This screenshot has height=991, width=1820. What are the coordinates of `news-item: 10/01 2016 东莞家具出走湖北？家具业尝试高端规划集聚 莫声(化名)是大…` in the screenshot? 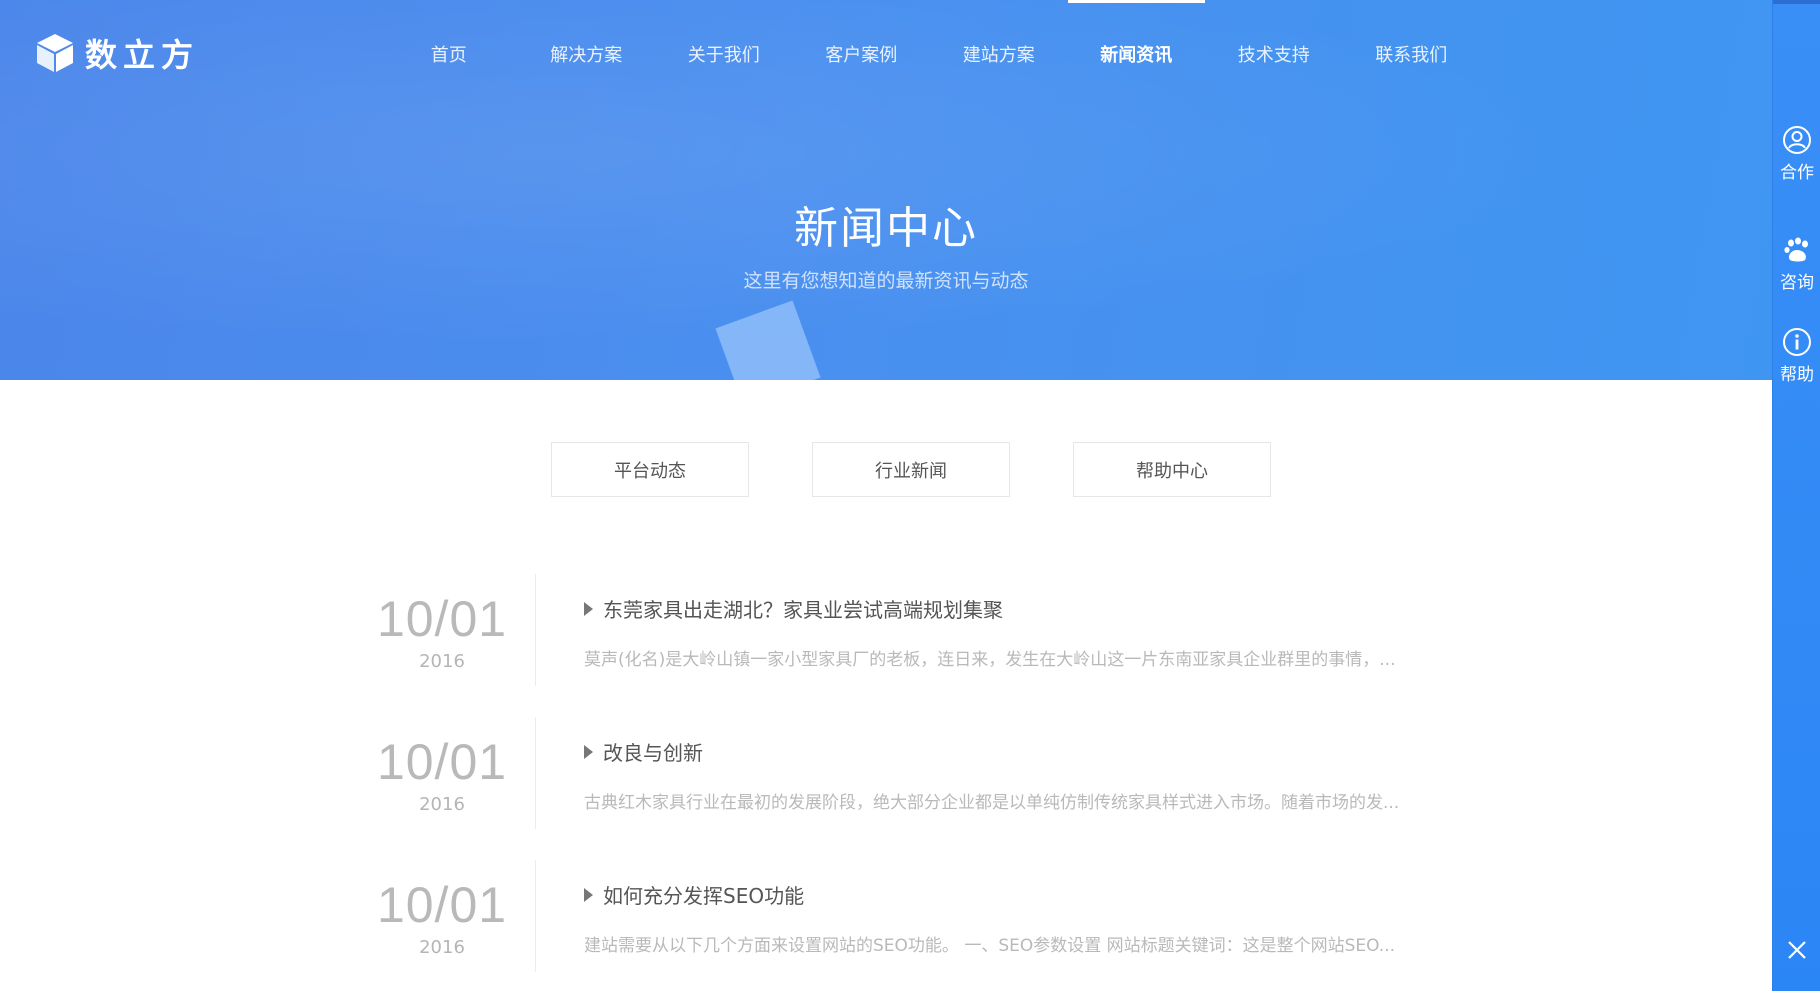 It's located at (886, 630).